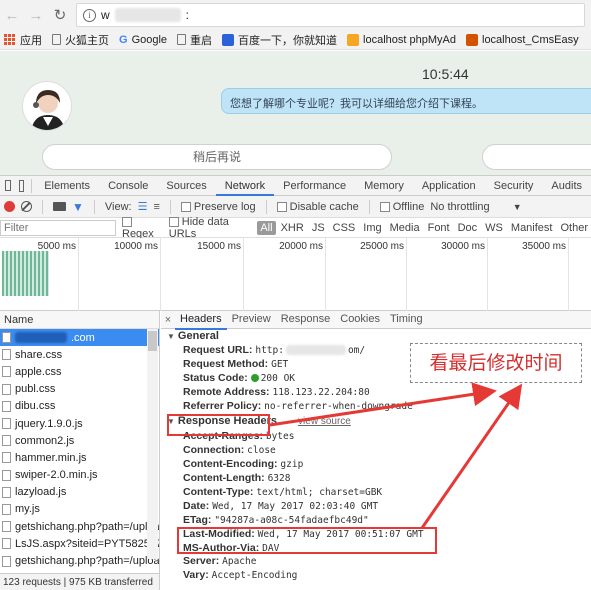 The image size is (591, 590). Describe the element at coordinates (344, 228) in the screenshot. I see `filter-type-css: CSS` at that location.